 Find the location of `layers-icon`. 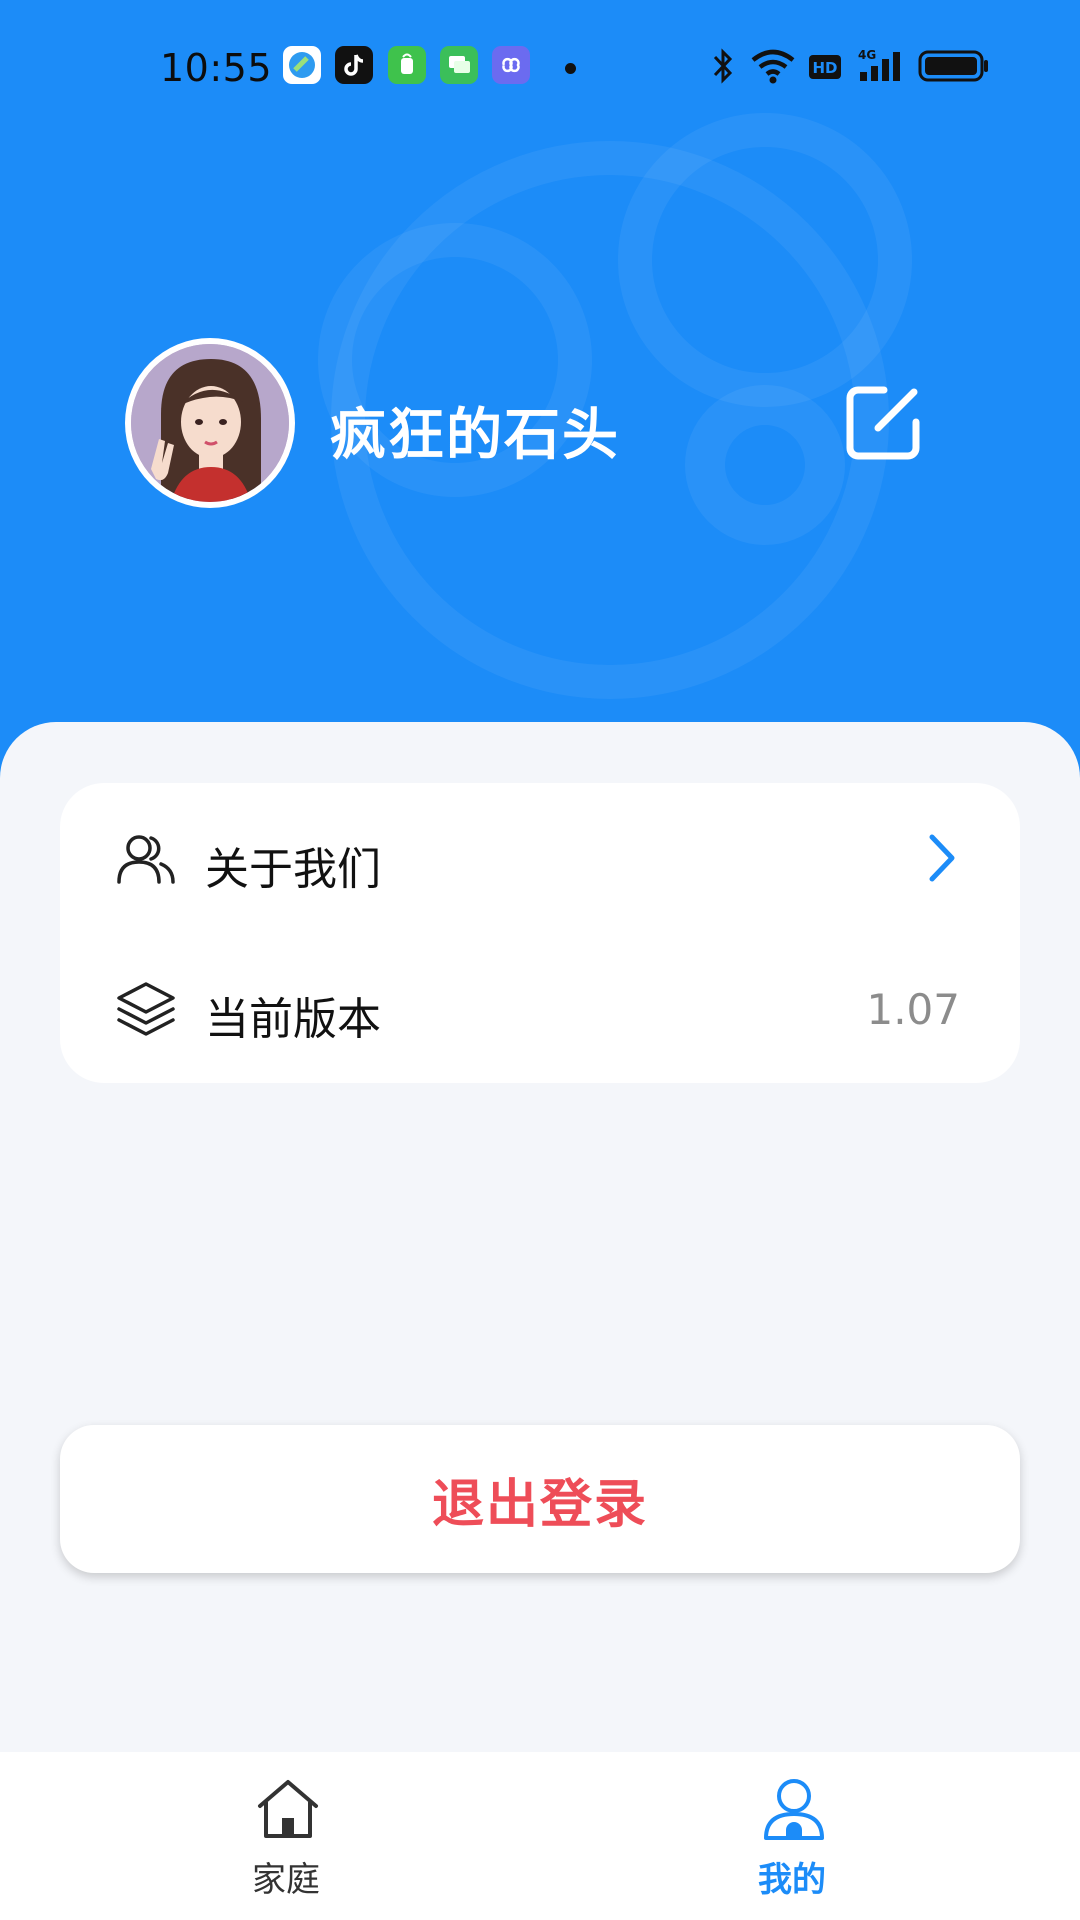

layers-icon is located at coordinates (146, 1009).